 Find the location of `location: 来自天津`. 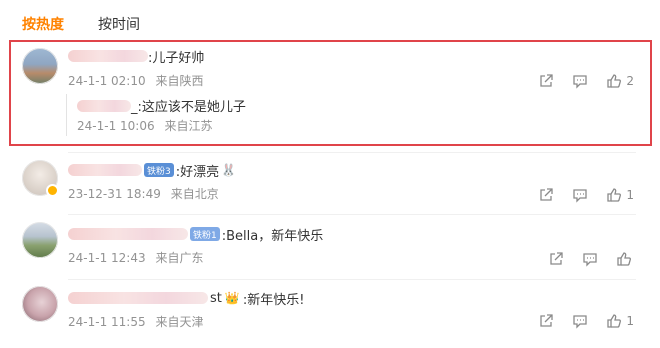

location: 来自天津 is located at coordinates (179, 322).